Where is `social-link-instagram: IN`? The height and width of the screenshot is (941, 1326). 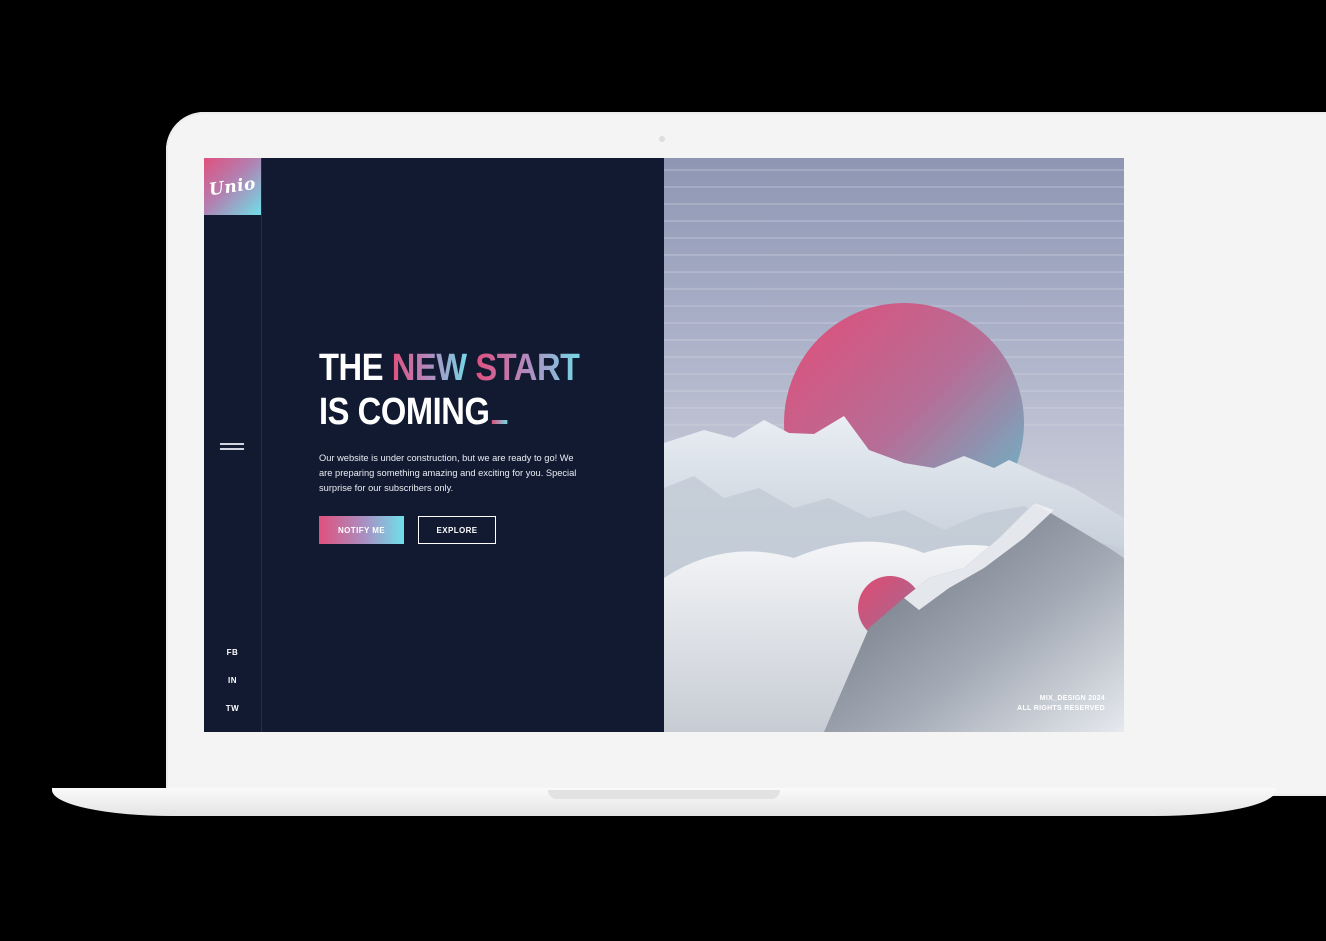
social-link-instagram: IN is located at coordinates (232, 680).